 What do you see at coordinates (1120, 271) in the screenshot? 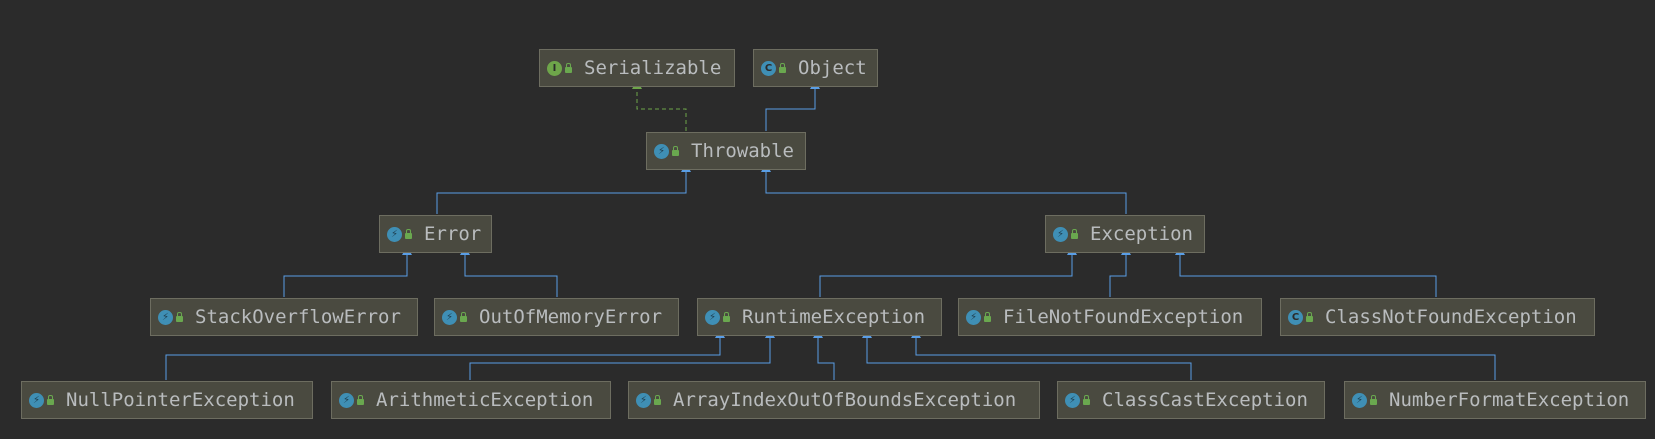
I see `edge-filenotfoundexception-extends-exception` at bounding box center [1120, 271].